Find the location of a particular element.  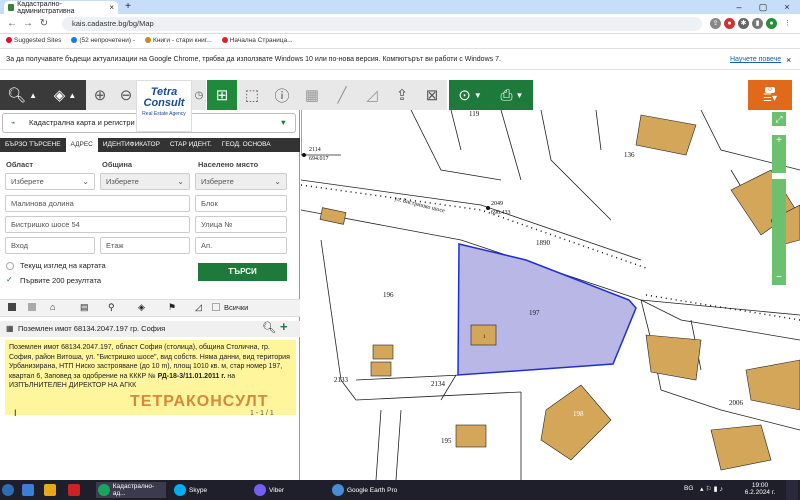

tab-identifier: ИДЕНТИФИКАТОР is located at coordinates (131, 145).